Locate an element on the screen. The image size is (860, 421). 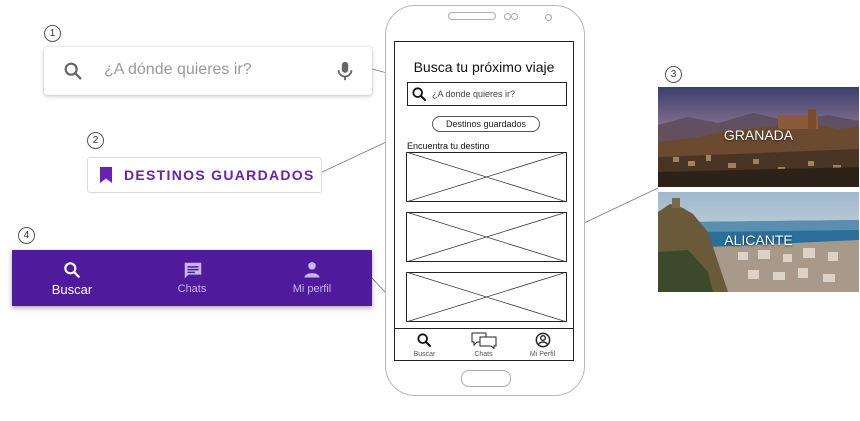
screen-nav-chats: Chats is located at coordinates (483, 345).